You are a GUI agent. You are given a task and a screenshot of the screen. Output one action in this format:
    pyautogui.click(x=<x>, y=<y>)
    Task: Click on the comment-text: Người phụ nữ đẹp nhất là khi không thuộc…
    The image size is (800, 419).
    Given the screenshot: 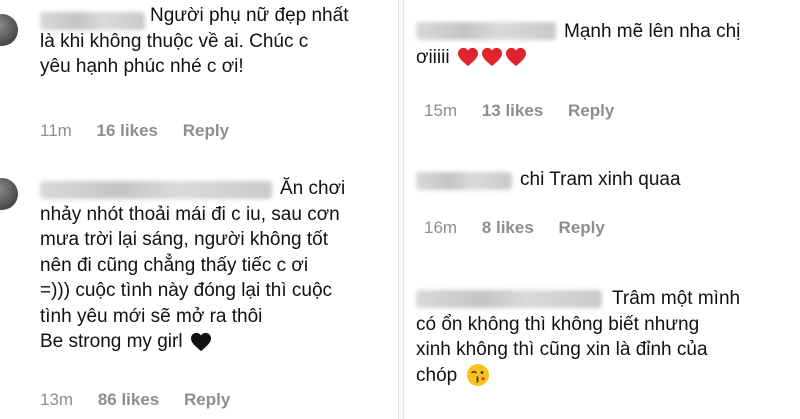 What is the action you would take?
    pyautogui.click(x=194, y=41)
    